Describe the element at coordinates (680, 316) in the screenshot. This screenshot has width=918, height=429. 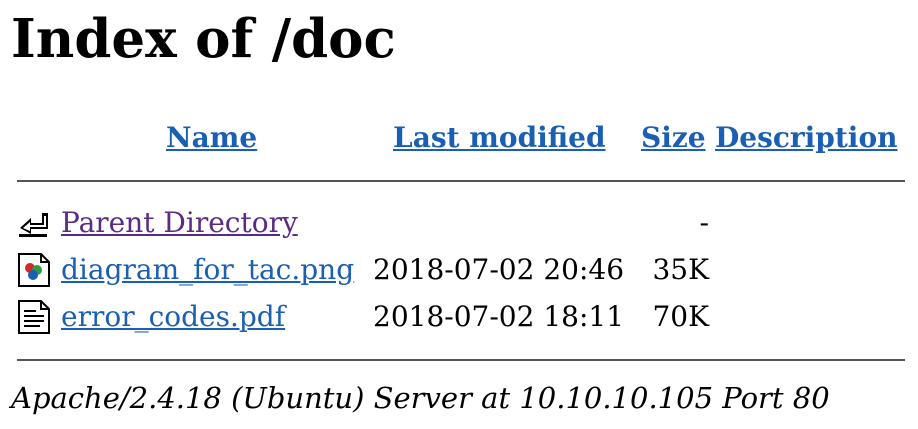
I see `size-cell: 70K` at that location.